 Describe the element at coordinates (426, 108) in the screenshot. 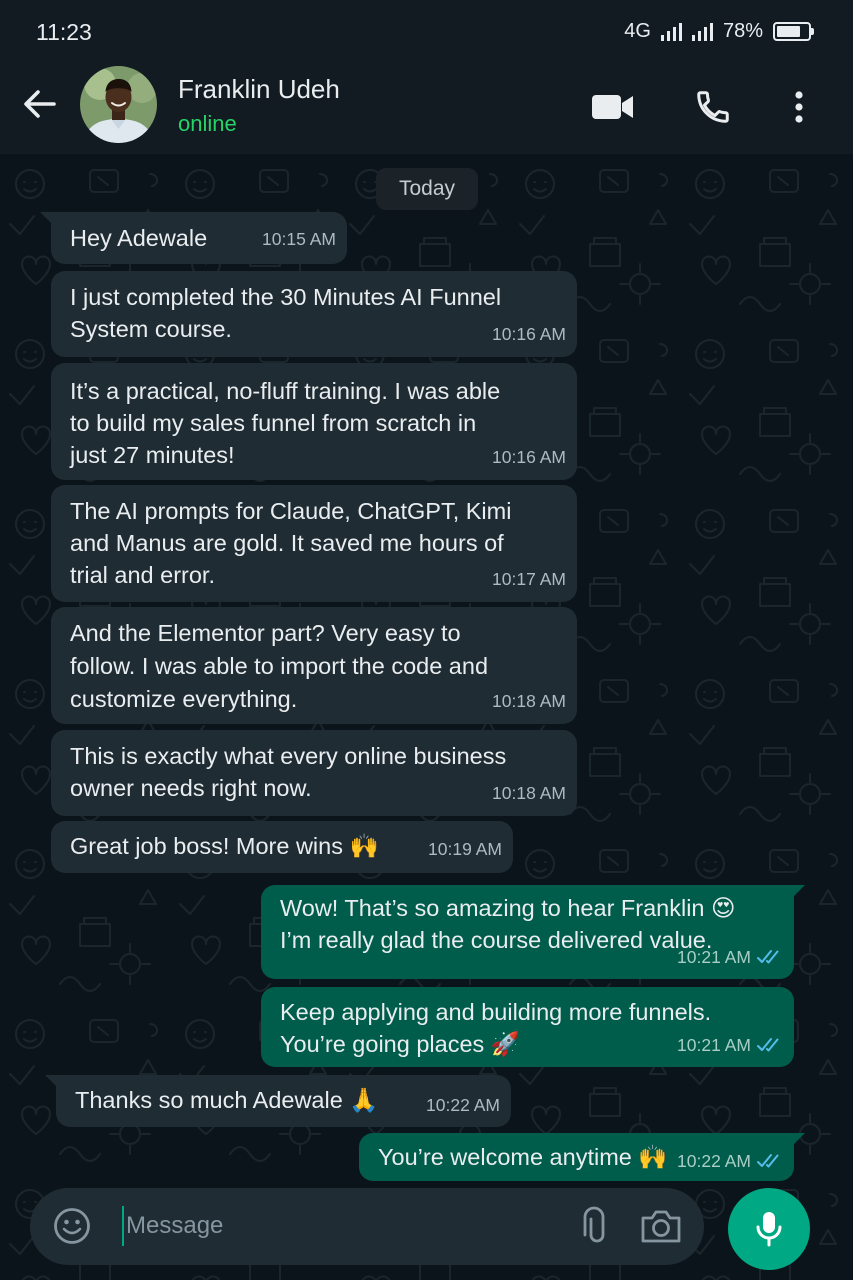

I see `chat-header: Franklin Udeh online` at that location.